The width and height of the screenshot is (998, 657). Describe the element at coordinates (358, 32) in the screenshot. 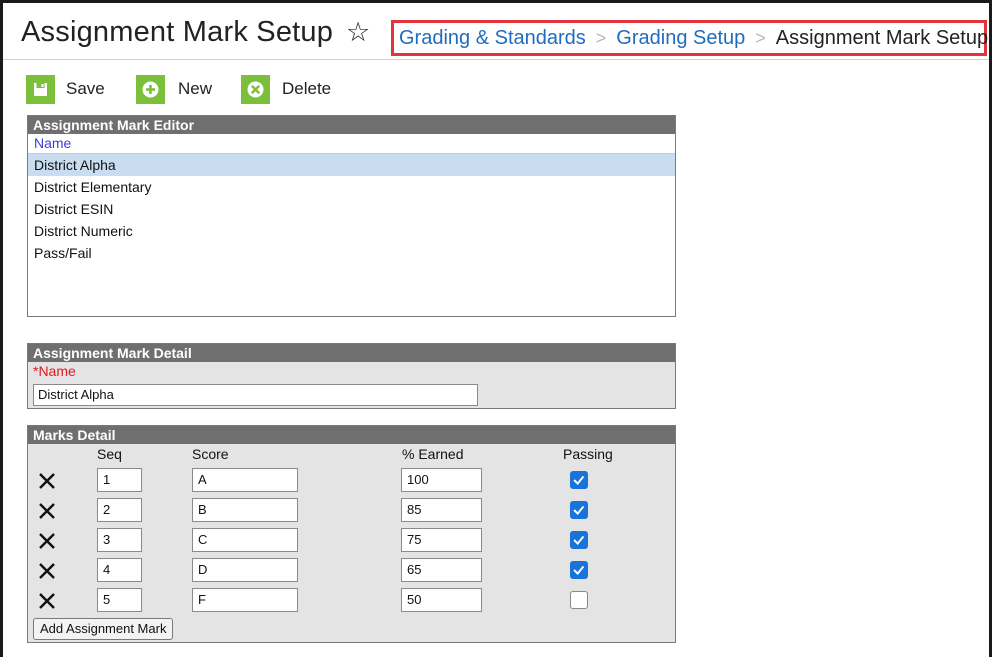

I see `star-icon: ☆` at that location.